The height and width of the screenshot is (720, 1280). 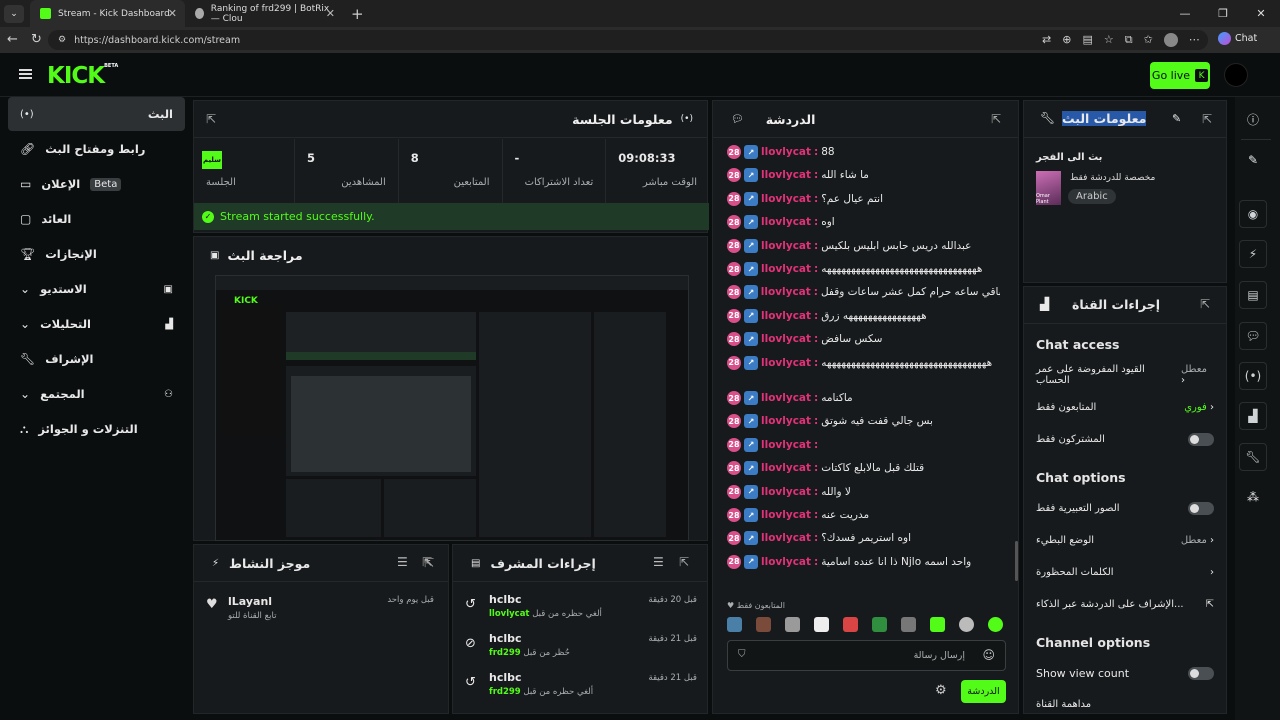 What do you see at coordinates (357, 14) in the screenshot?
I see `new-tab-icon: +` at bounding box center [357, 14].